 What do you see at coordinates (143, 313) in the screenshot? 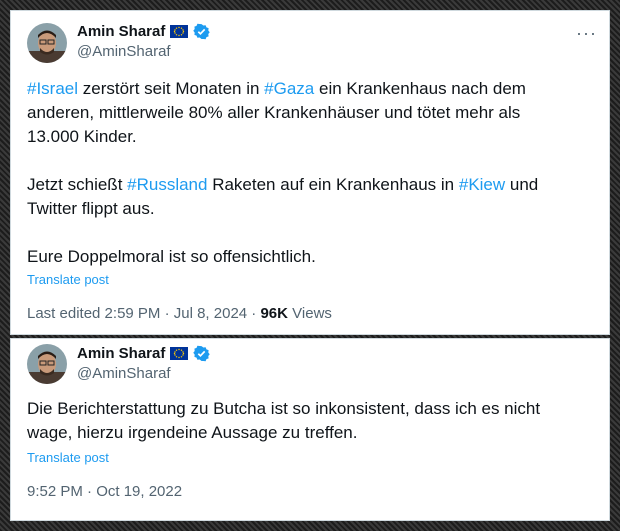
I see `timestamp-link: Last edited 2:59 PM · Jul 8, 2024 ·` at bounding box center [143, 313].